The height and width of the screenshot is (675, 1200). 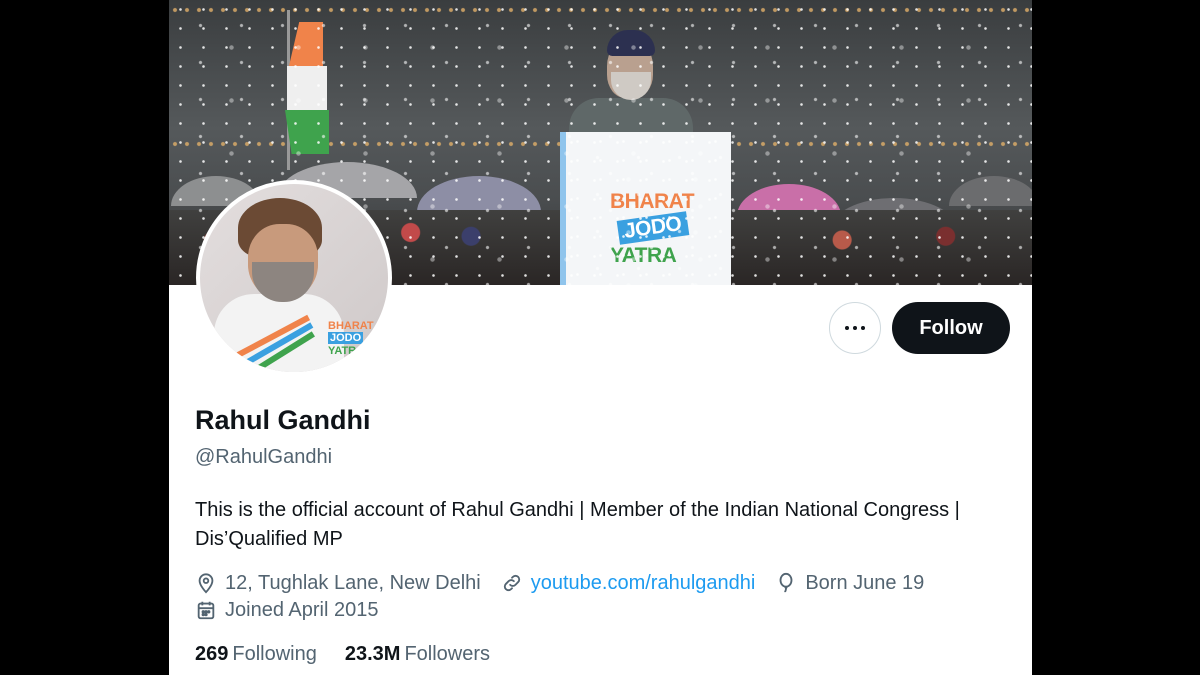 What do you see at coordinates (865, 582) in the screenshot?
I see `birthday-text: Born June 19` at bounding box center [865, 582].